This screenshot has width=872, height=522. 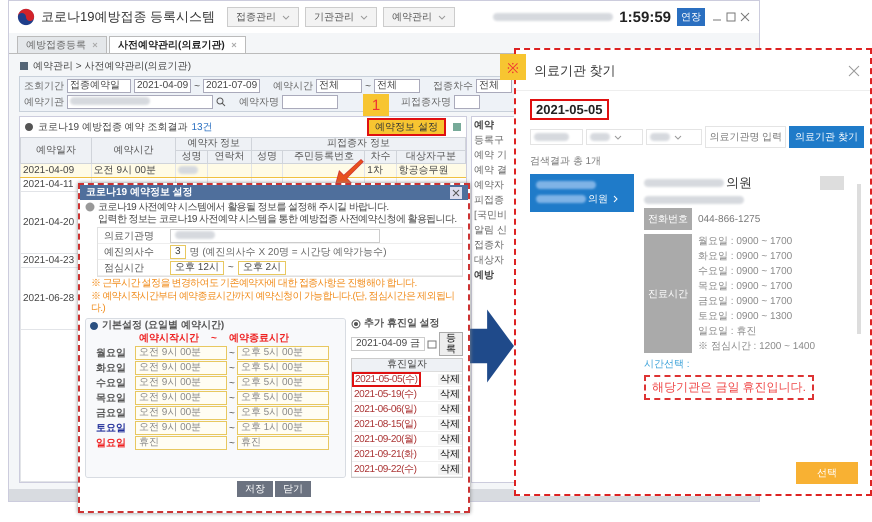 I want to click on column-header: 예약일자, so click(x=56, y=151).